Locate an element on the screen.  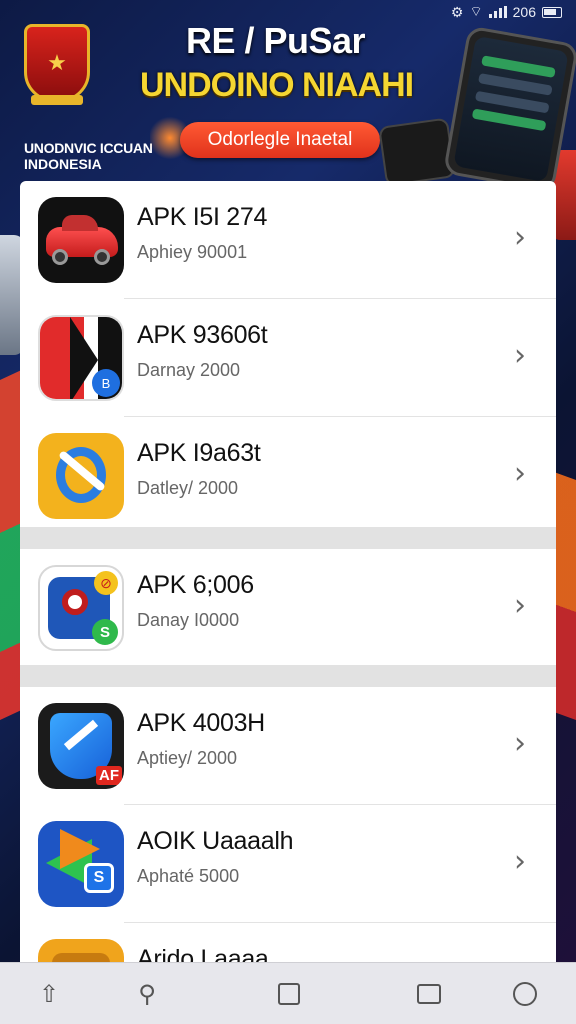
app-title: APK 93606t is located at coordinates (202, 335).